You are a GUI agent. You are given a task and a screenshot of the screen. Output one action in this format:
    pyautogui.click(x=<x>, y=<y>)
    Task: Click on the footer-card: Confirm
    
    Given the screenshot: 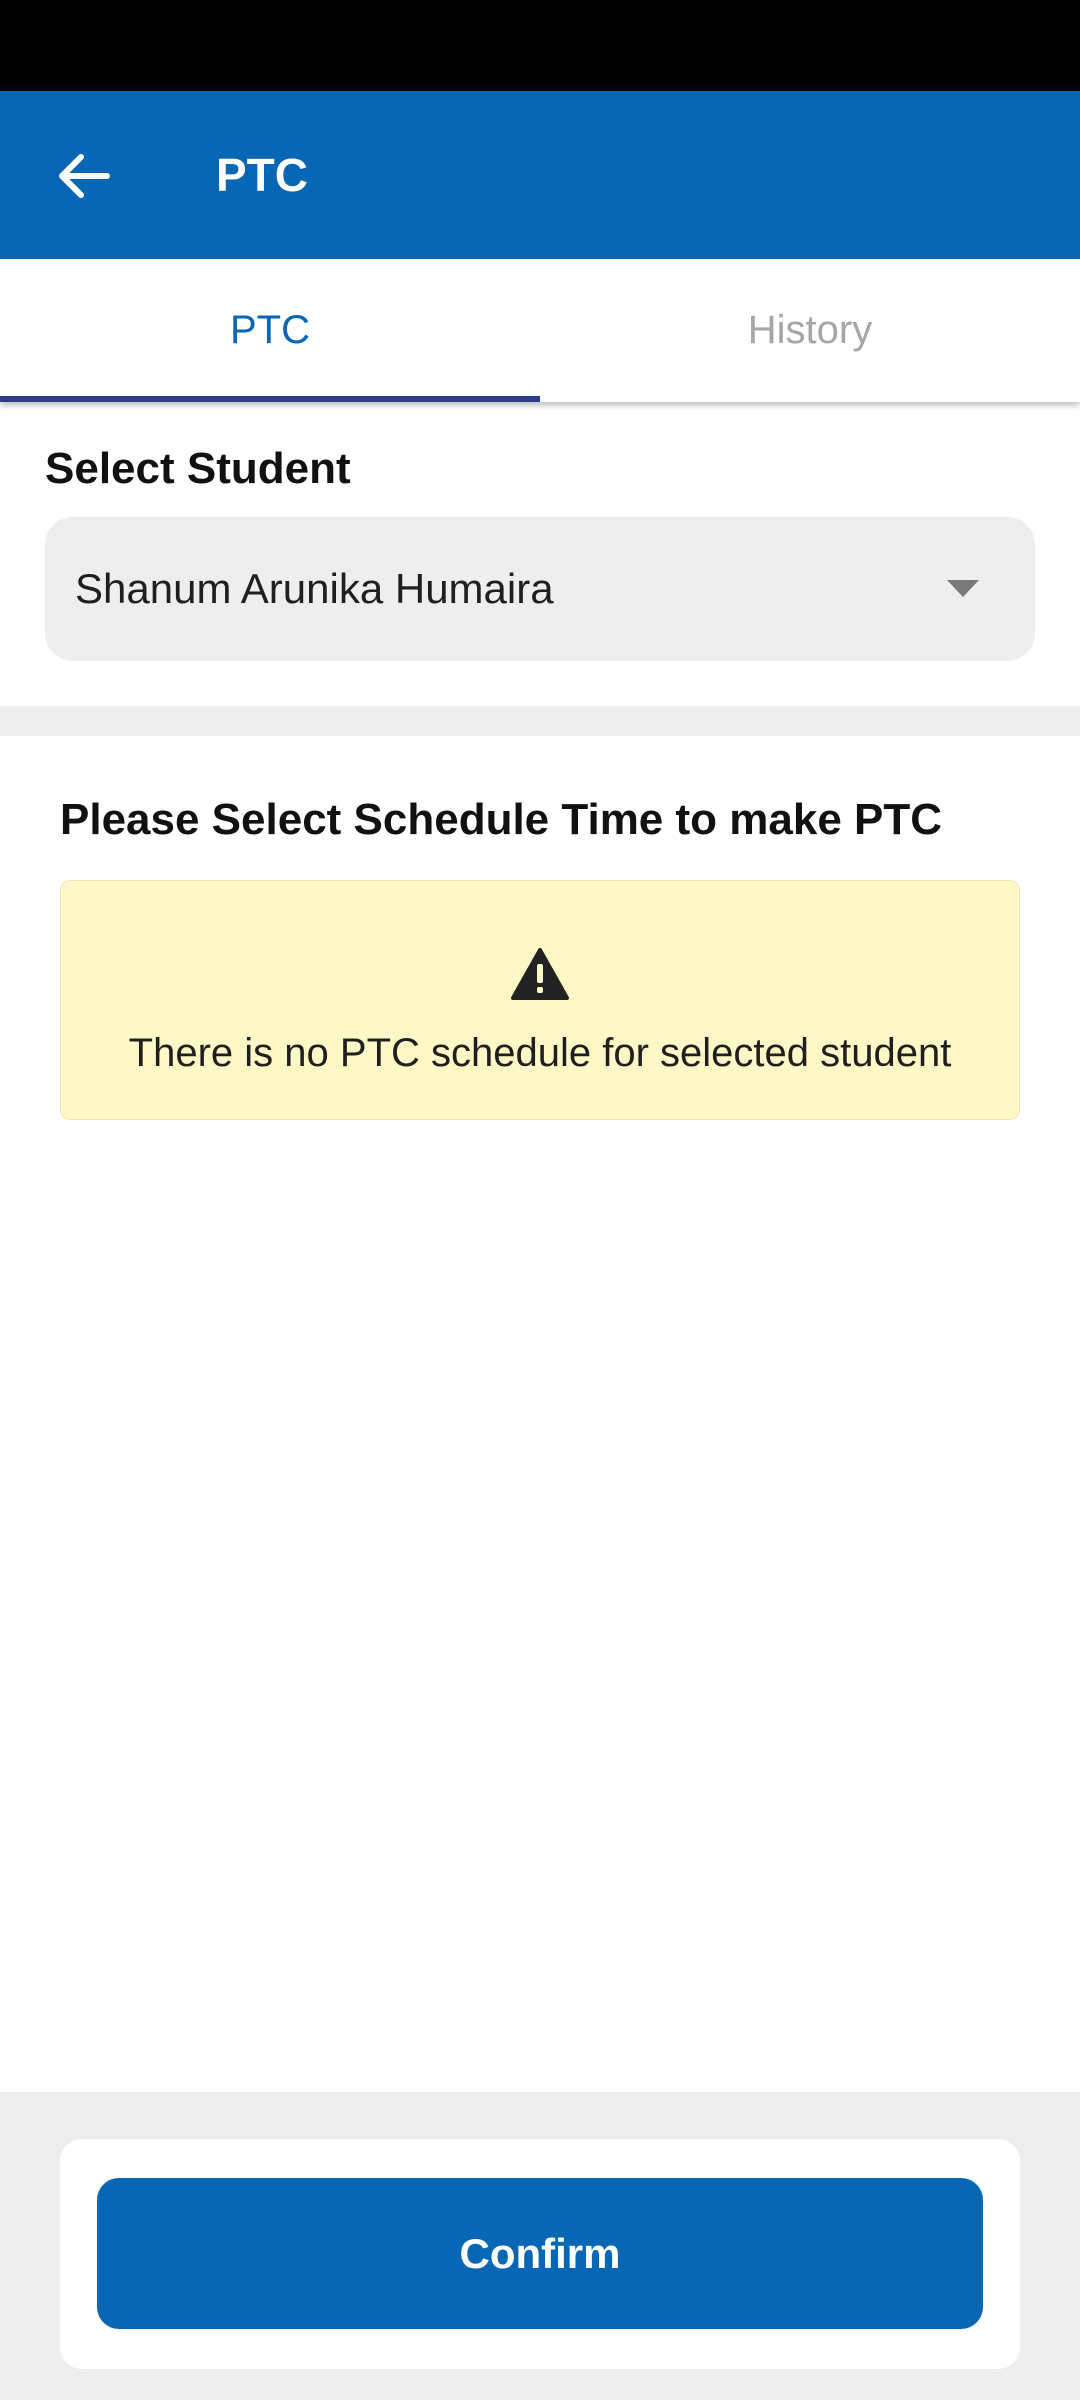 What is the action you would take?
    pyautogui.click(x=540, y=2254)
    